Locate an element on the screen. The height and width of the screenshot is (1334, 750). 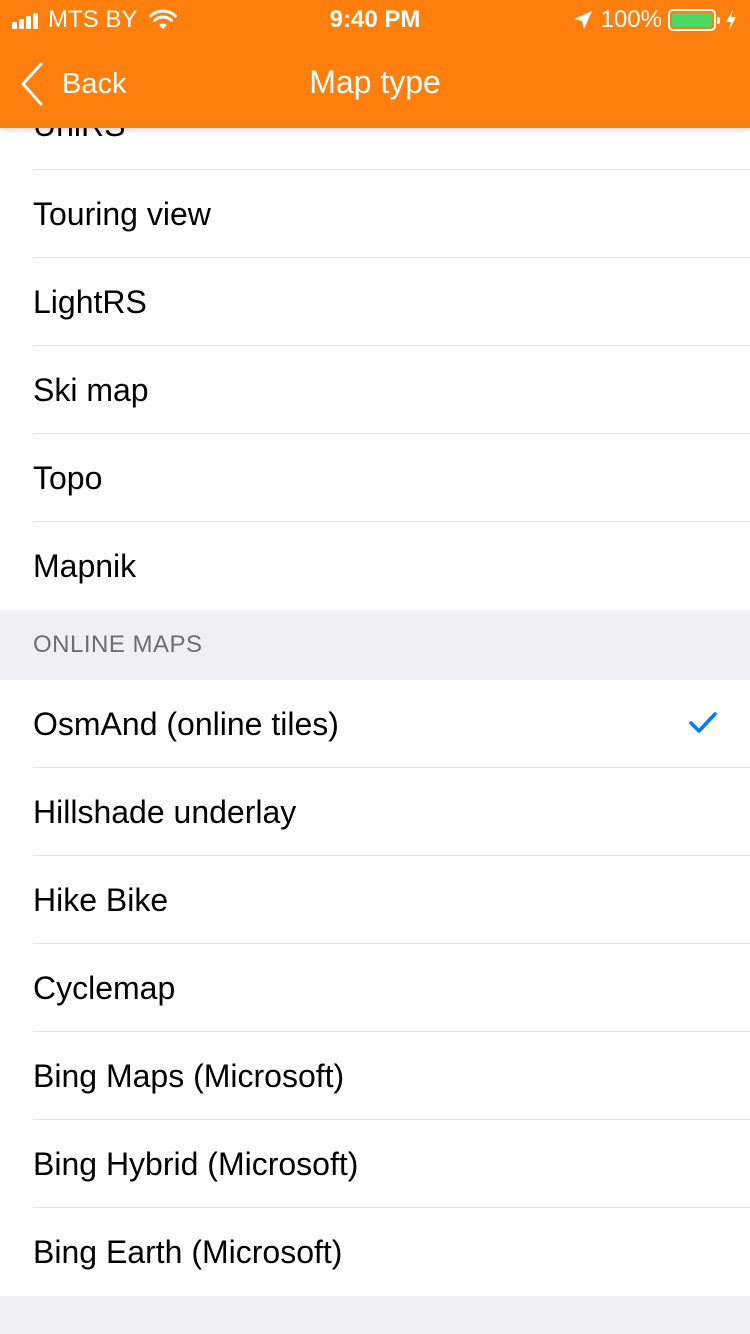
map-type-item-ski-map: Ski map is located at coordinates (375, 390).